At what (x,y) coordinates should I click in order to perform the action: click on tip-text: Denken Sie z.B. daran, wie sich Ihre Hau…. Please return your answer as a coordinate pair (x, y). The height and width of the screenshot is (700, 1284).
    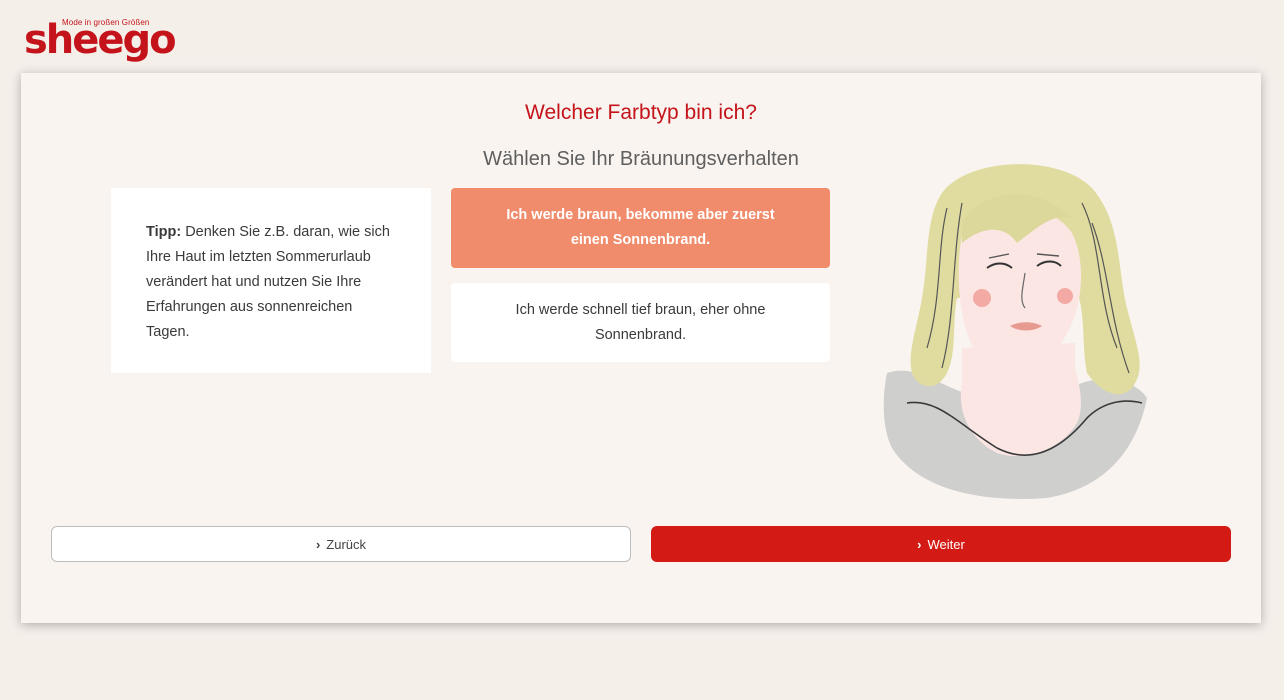
    Looking at the image, I should click on (268, 282).